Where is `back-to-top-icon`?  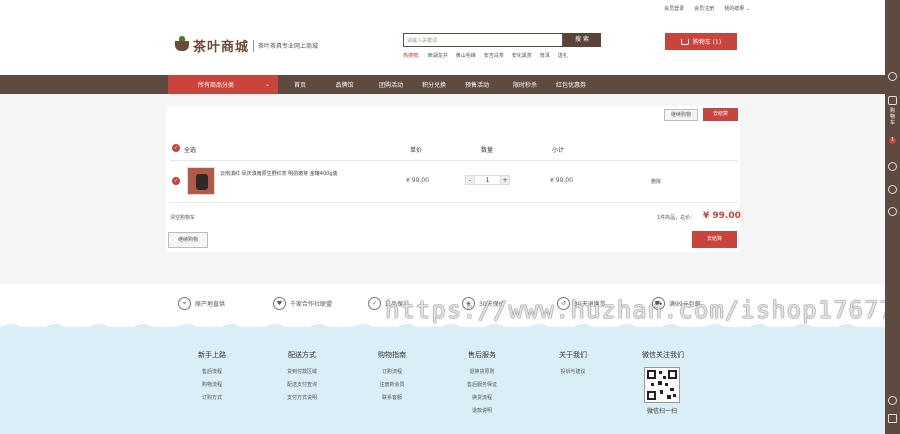
back-to-top-icon is located at coordinates (892, 400).